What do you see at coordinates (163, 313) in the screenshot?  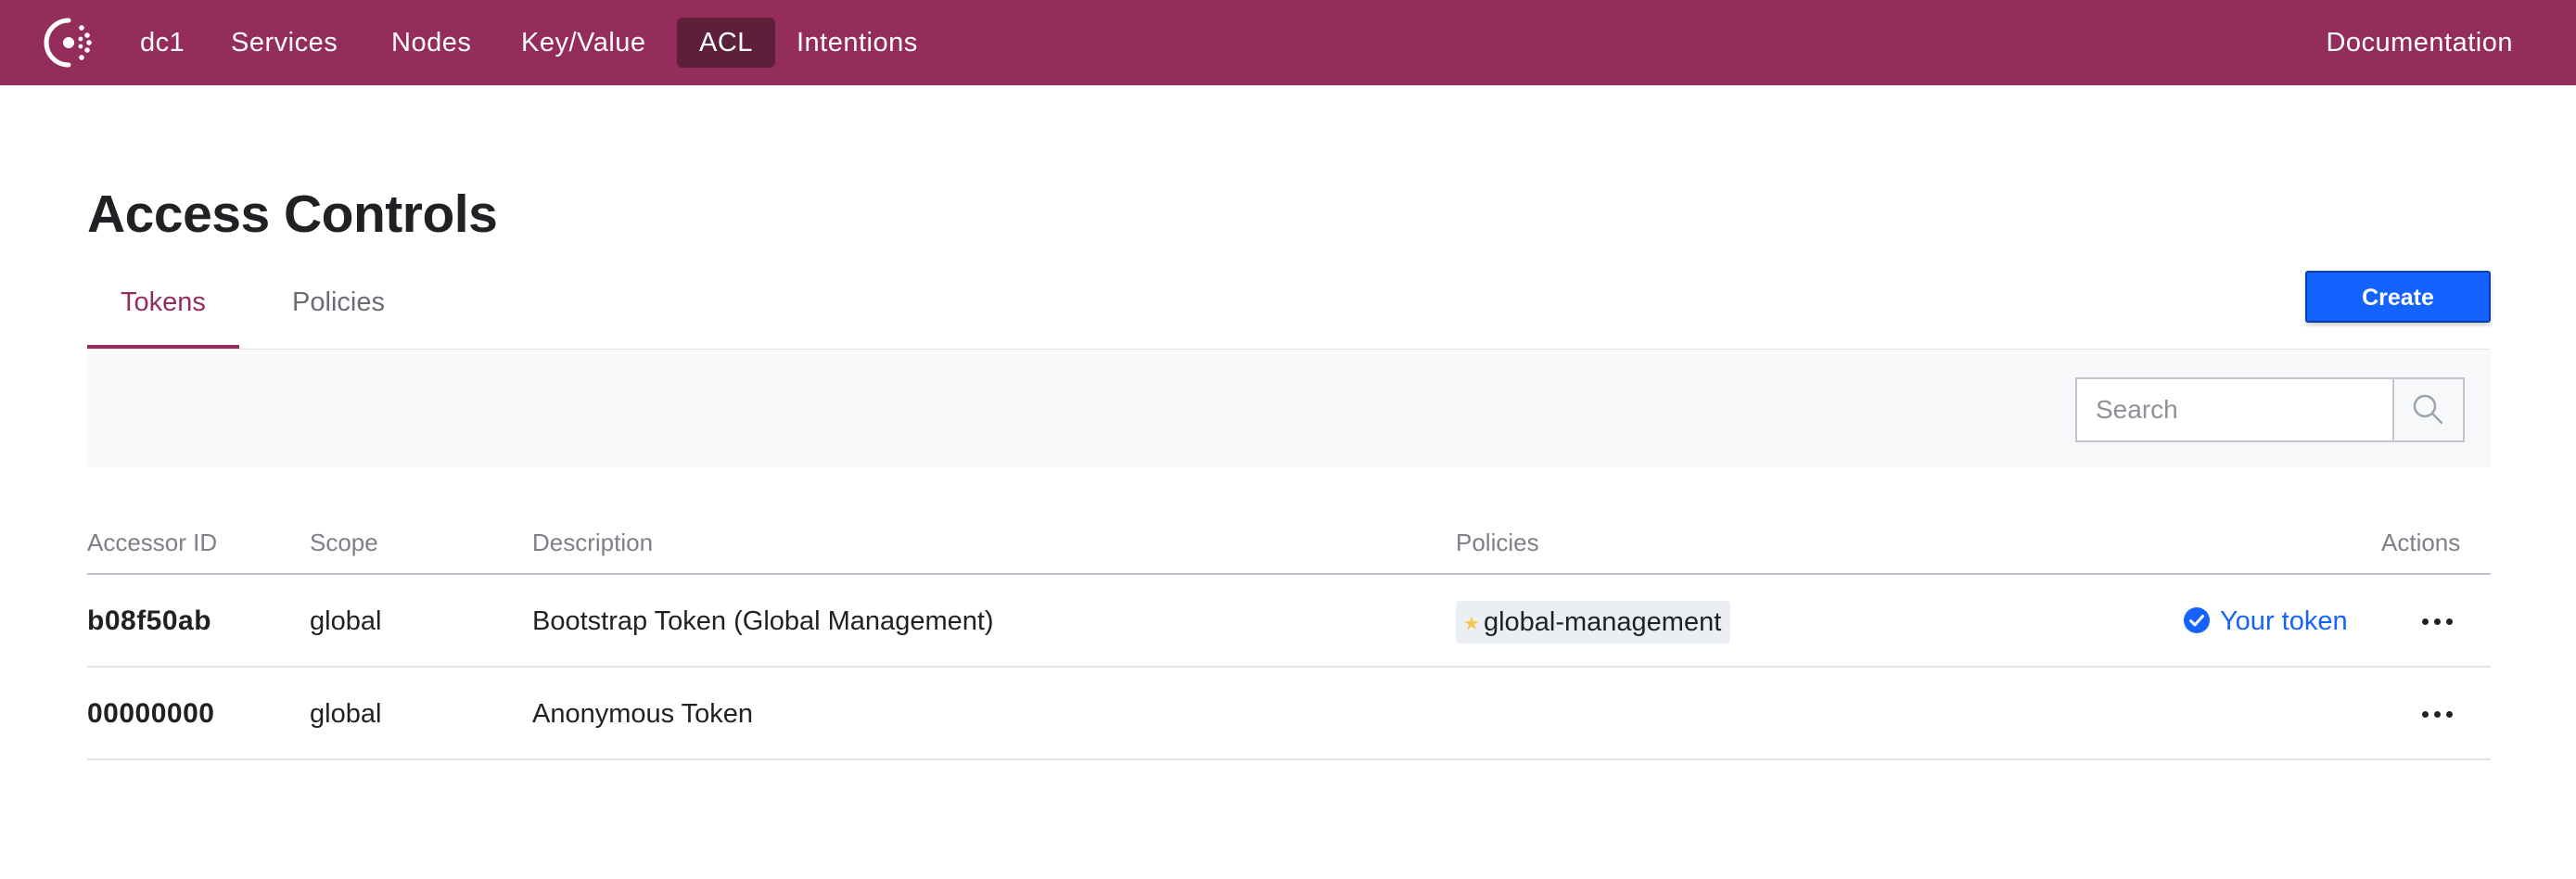 I see `tab-tokens: Tokens` at bounding box center [163, 313].